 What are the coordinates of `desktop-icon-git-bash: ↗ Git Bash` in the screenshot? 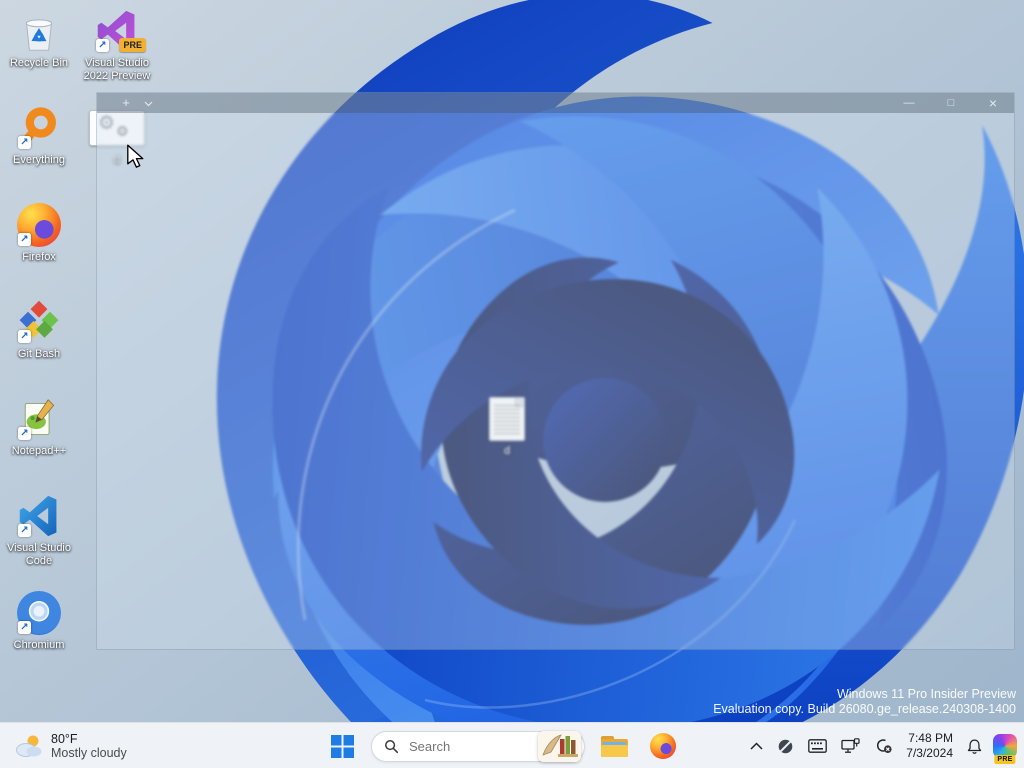 It's located at (39, 330).